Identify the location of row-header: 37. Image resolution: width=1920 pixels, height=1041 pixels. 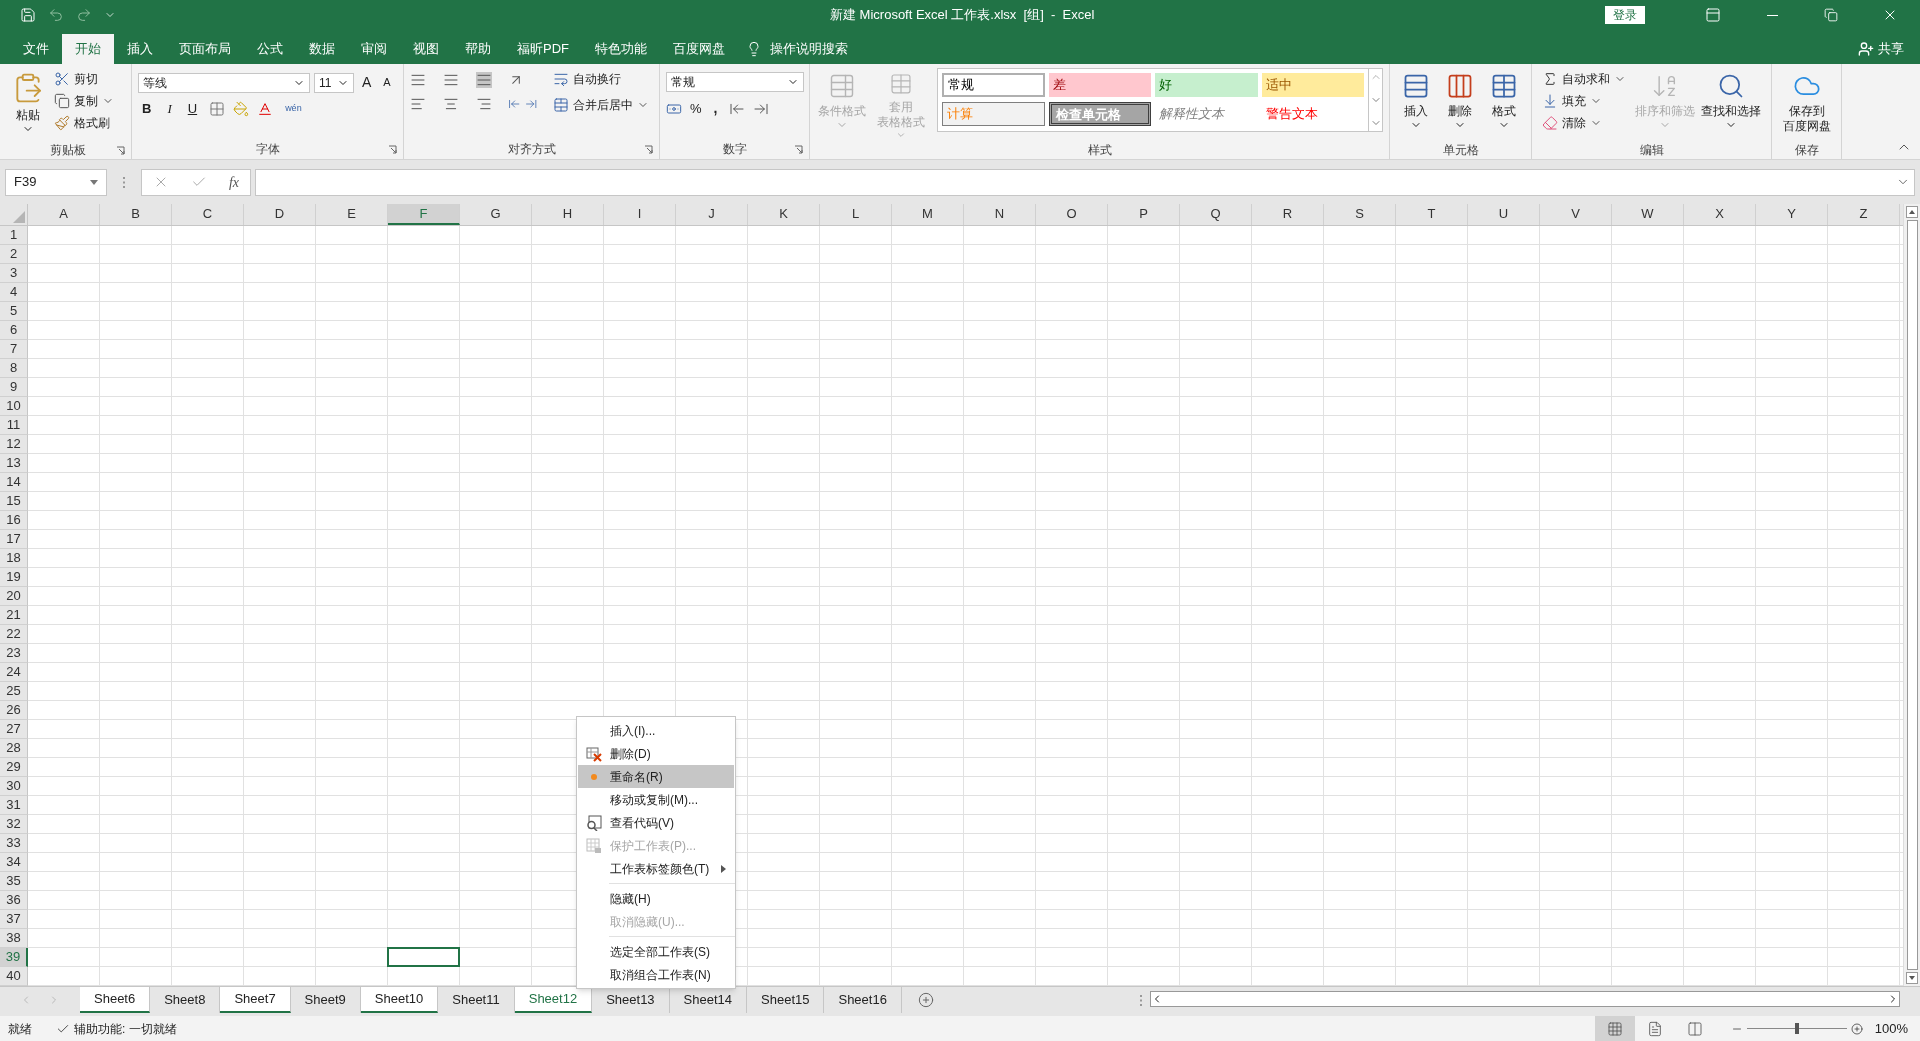
(14, 919).